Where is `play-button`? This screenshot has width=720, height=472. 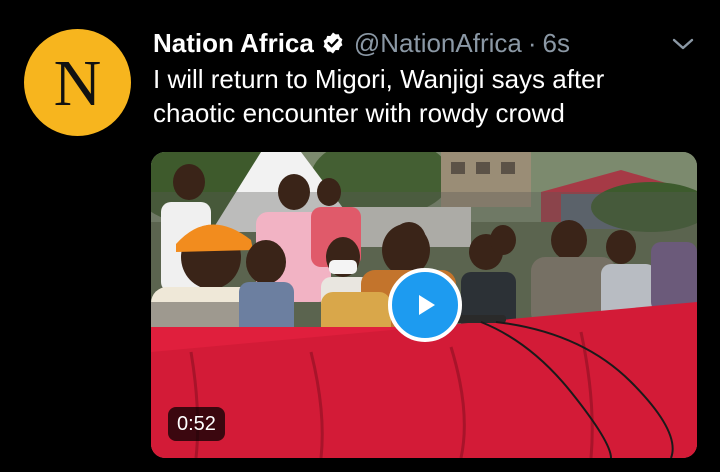
play-button is located at coordinates (425, 305).